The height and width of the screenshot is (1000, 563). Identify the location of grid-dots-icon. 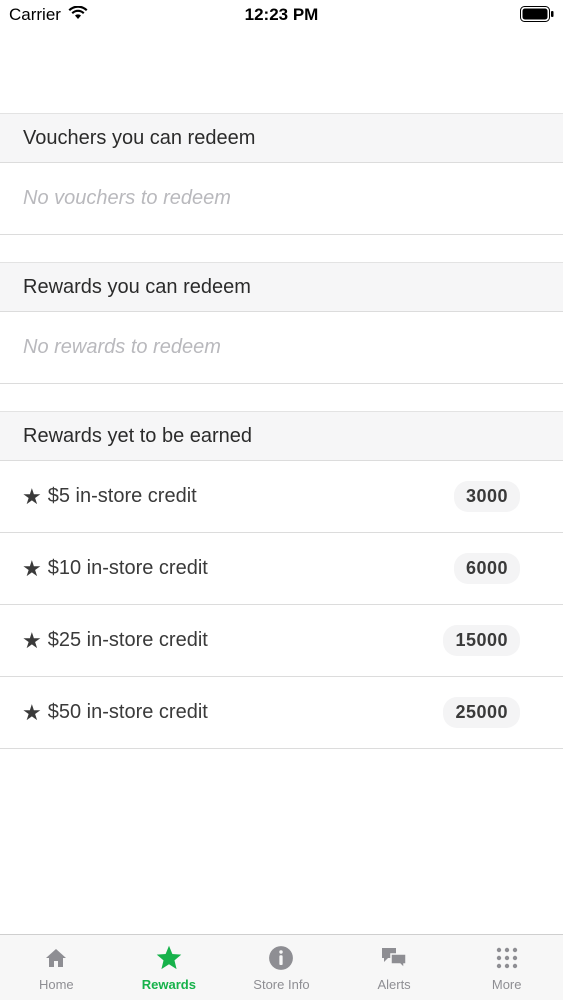
(507, 958).